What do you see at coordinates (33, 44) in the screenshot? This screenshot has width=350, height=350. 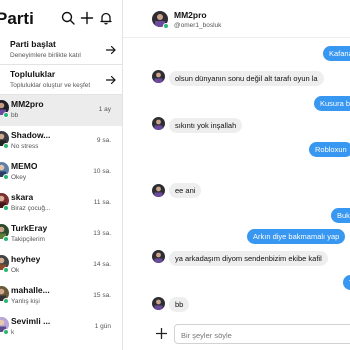 I see `start-party-title: Parti başlat` at bounding box center [33, 44].